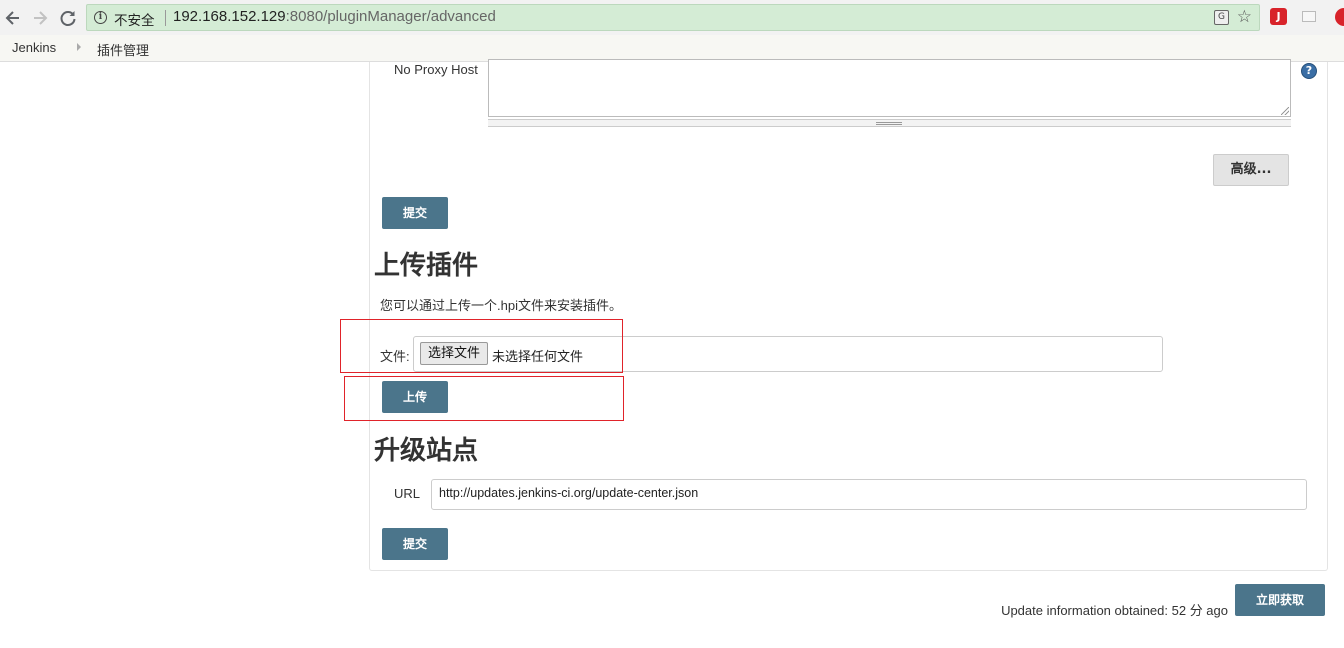 Image resolution: width=1344 pixels, height=648 pixels. I want to click on translate-icon: G, so click(1221, 17).